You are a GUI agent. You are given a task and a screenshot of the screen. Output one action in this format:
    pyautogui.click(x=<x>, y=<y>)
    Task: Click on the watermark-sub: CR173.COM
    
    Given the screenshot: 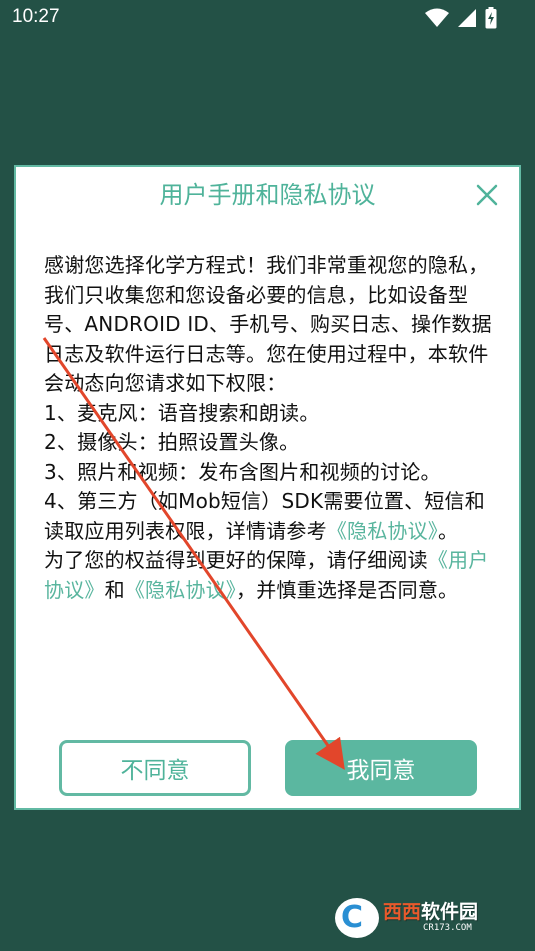 What is the action you would take?
    pyautogui.click(x=447, y=928)
    